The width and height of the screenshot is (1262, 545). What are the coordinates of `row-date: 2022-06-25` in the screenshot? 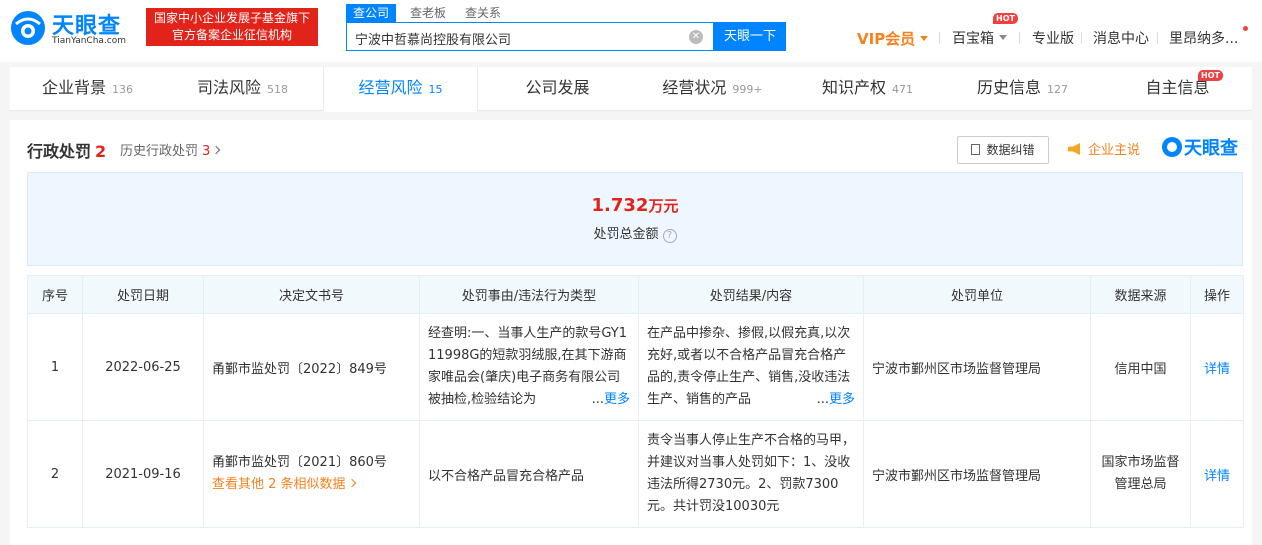 It's located at (143, 367).